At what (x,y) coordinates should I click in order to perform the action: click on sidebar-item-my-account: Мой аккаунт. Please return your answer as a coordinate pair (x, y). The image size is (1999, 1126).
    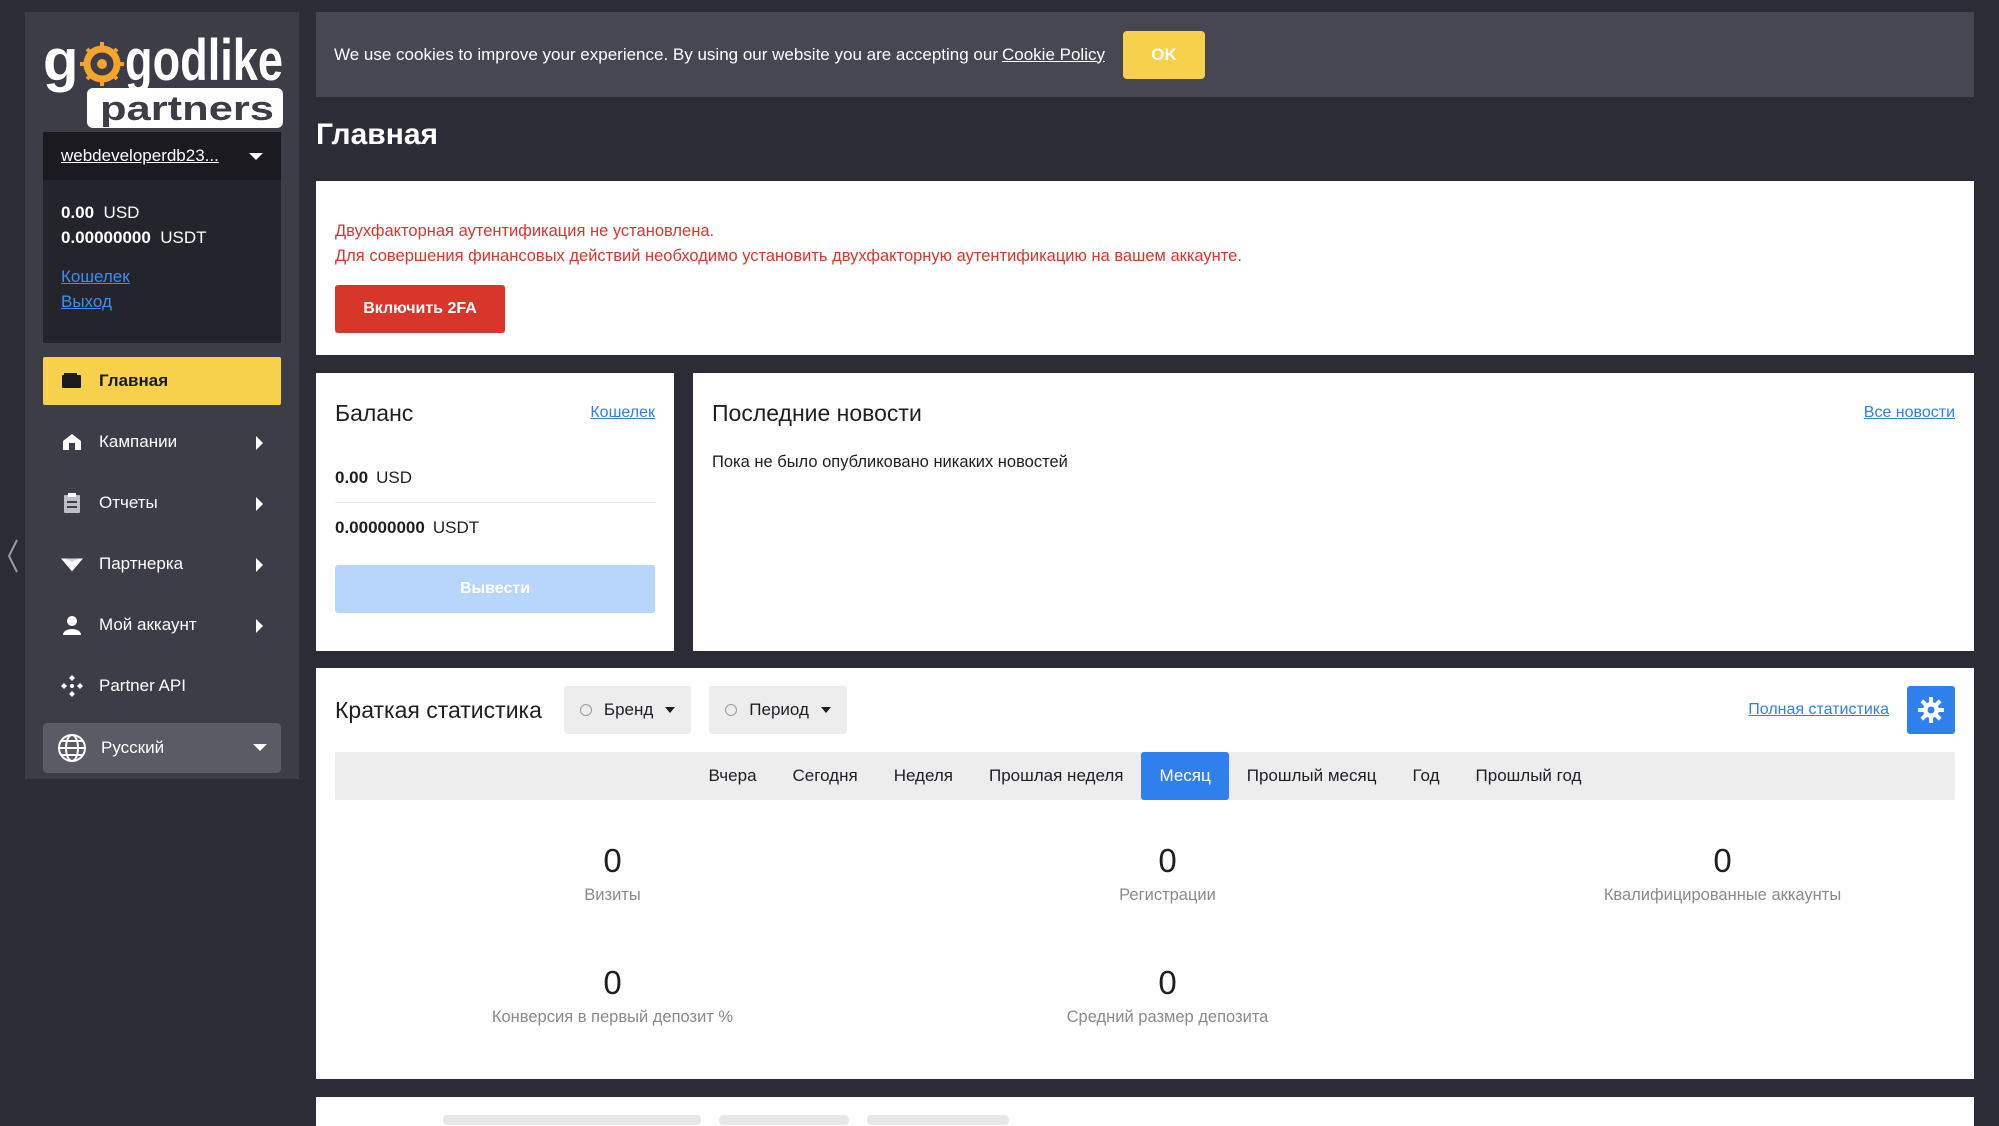
    Looking at the image, I should click on (162, 625).